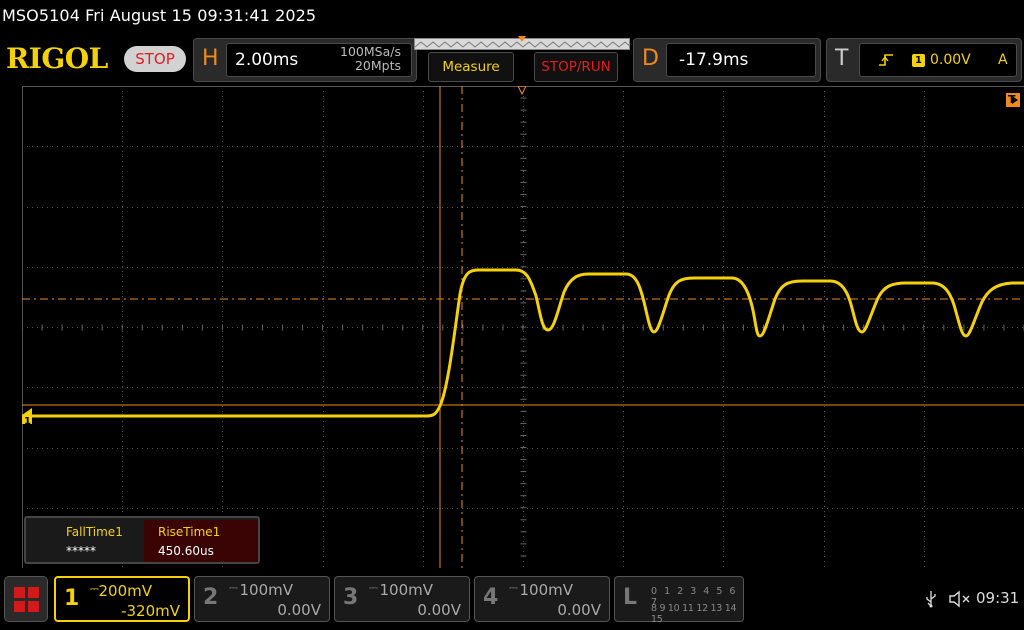 This screenshot has height=630, width=1024. What do you see at coordinates (694, 614) in the screenshot?
I see `logic-channels-row-2: 8 9 10 11 12 13 14 15` at bounding box center [694, 614].